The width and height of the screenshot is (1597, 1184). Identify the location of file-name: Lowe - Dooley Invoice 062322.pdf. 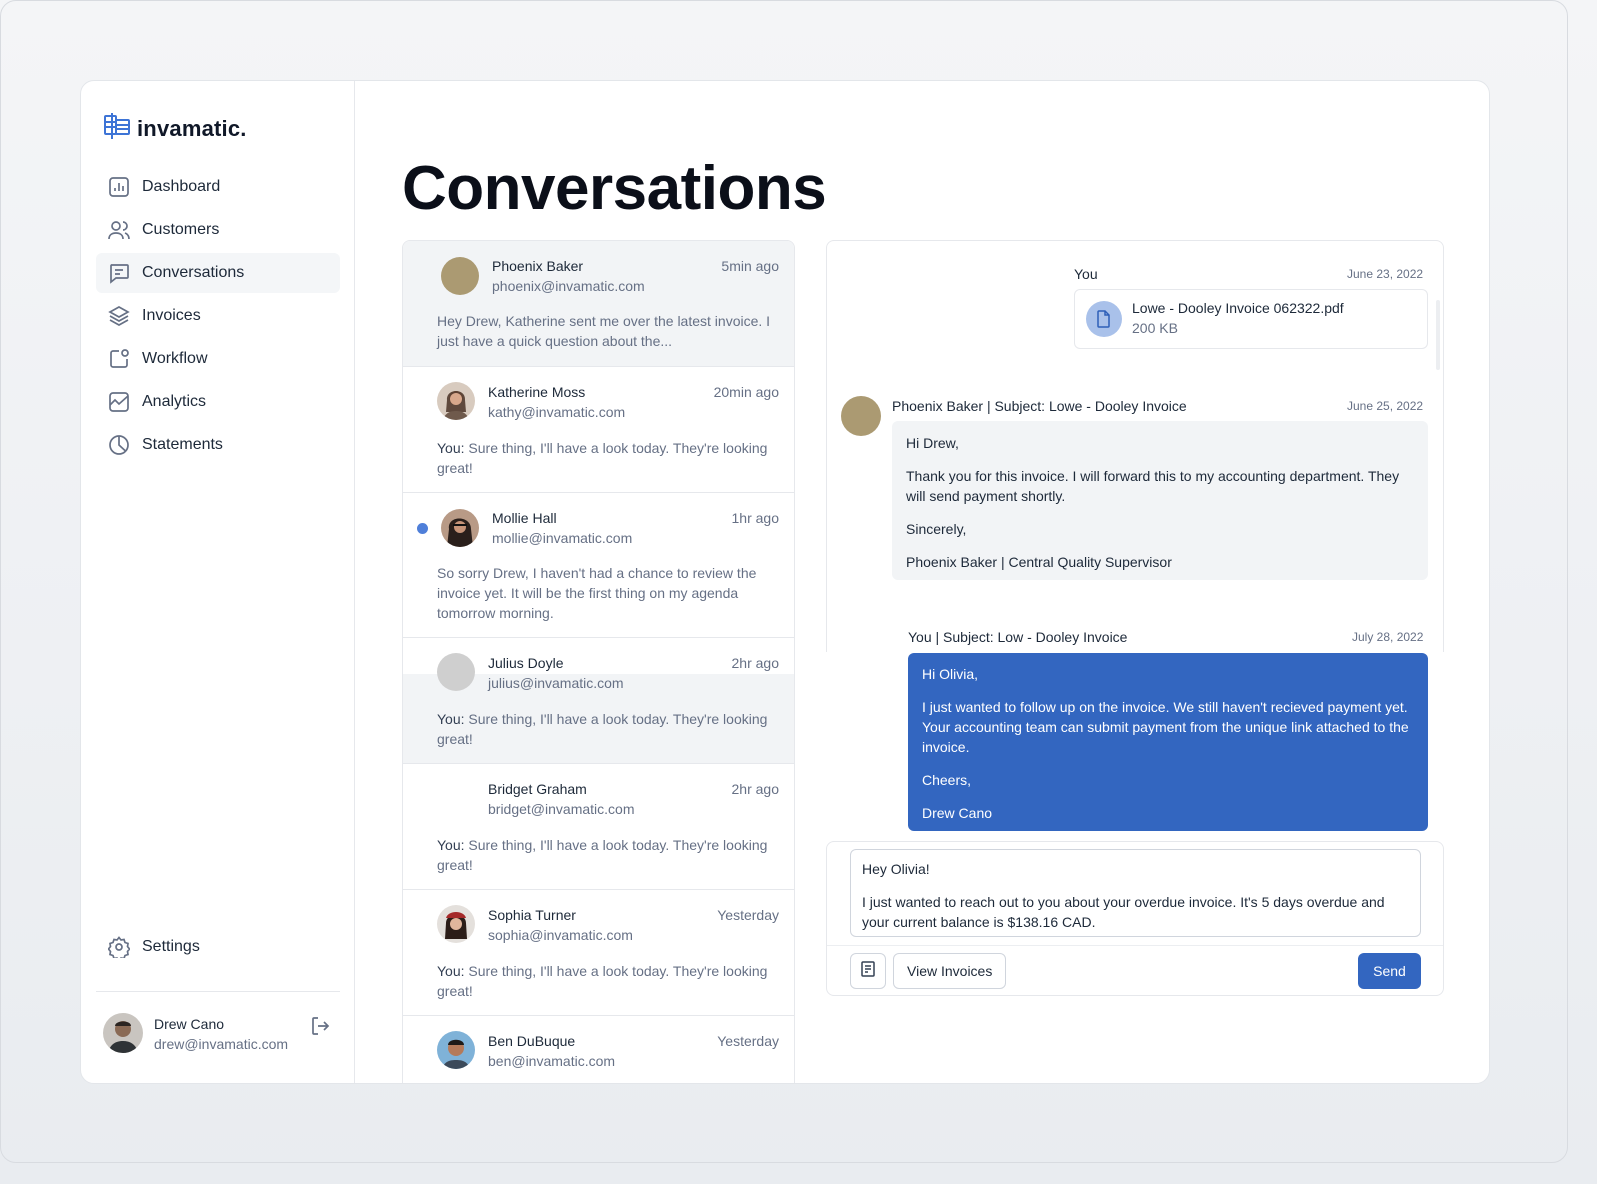
(1238, 308).